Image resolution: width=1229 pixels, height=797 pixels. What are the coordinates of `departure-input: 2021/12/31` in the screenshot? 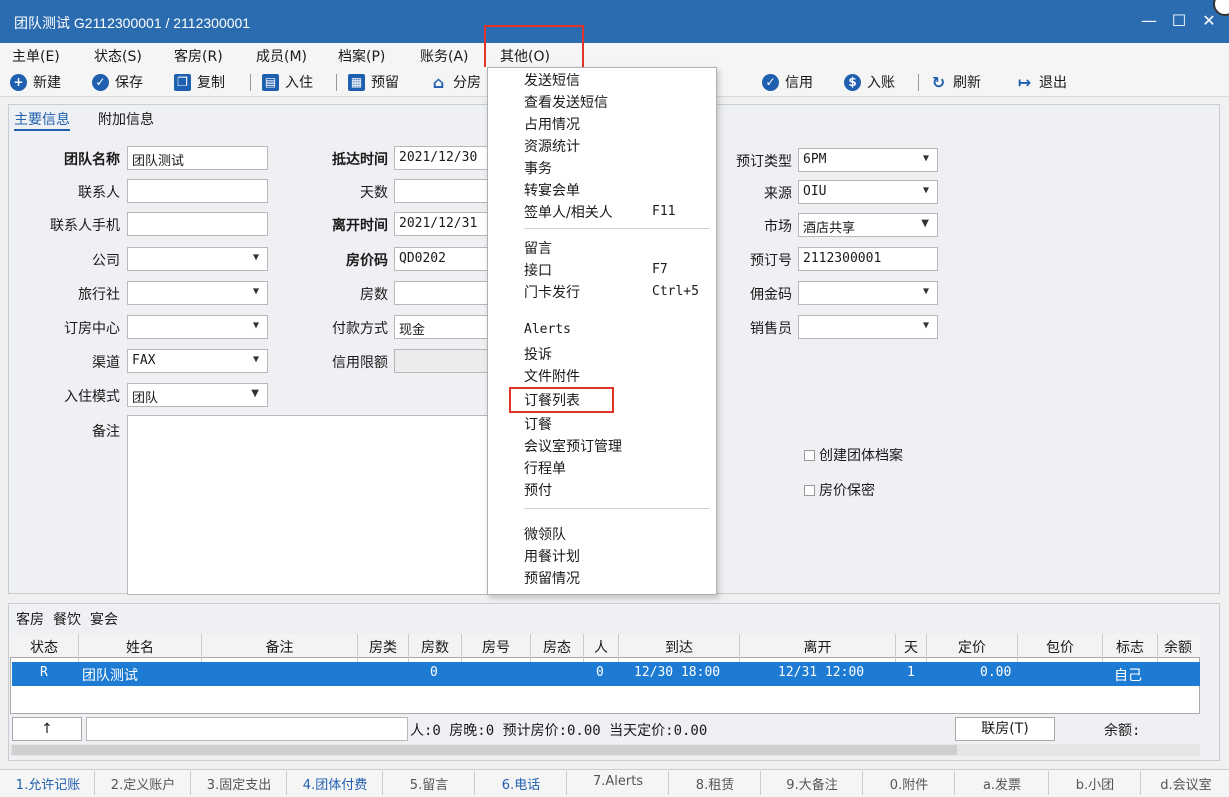 It's located at (441, 224).